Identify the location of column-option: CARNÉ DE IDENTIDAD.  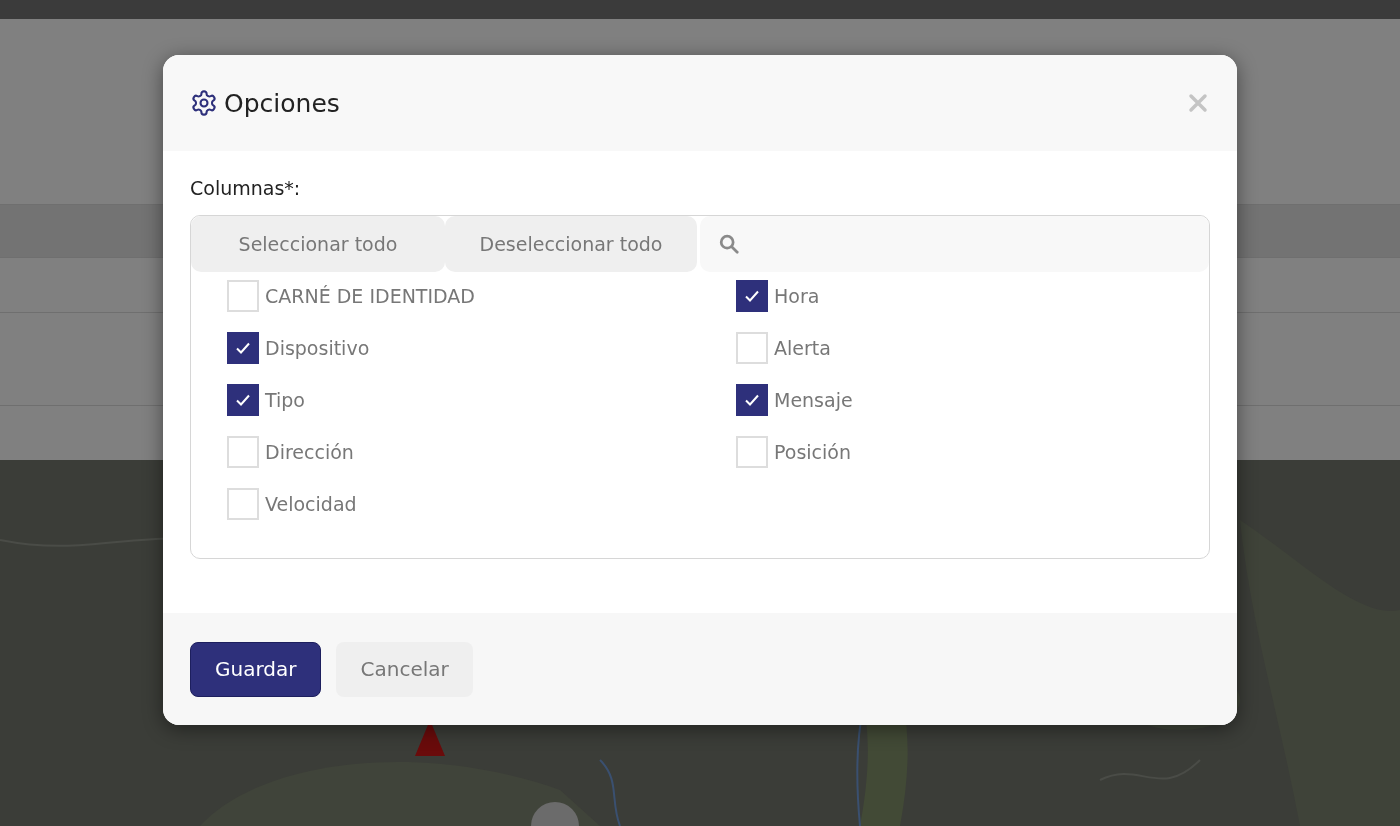
(481, 296).